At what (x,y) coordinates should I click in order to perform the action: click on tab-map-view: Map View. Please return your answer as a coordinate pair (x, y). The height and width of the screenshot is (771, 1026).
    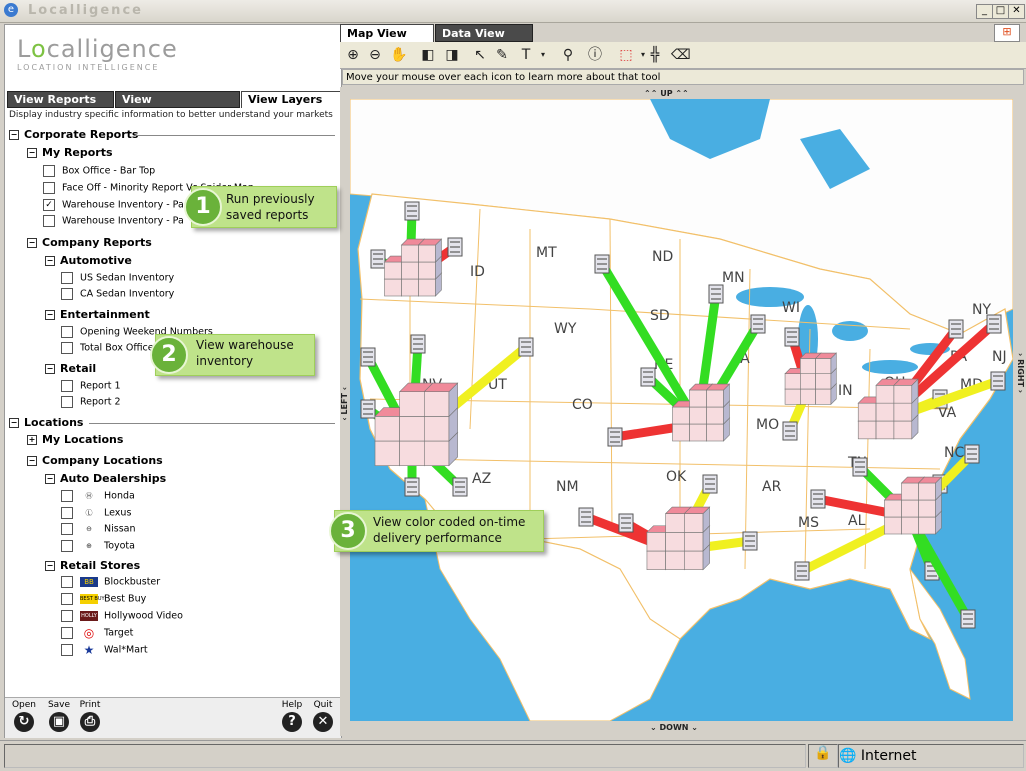
    Looking at the image, I should click on (387, 33).